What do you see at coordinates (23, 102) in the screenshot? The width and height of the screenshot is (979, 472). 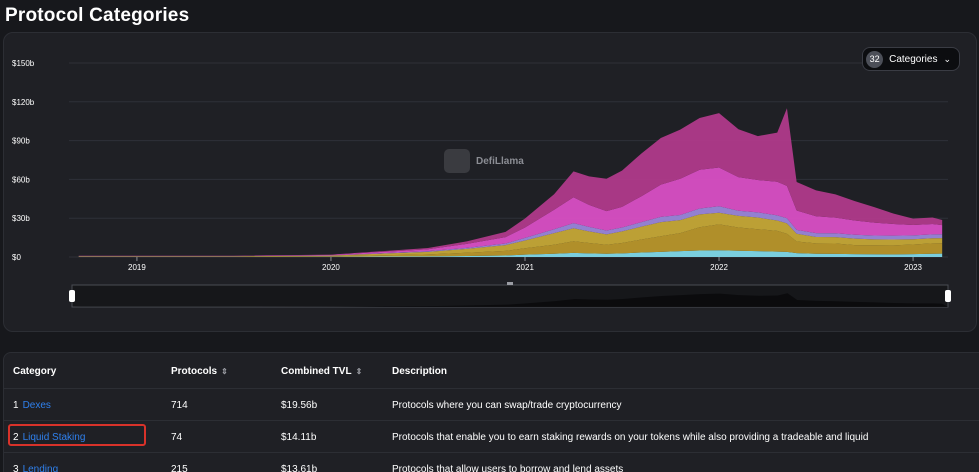 I see `y-tick-label: $120b` at bounding box center [23, 102].